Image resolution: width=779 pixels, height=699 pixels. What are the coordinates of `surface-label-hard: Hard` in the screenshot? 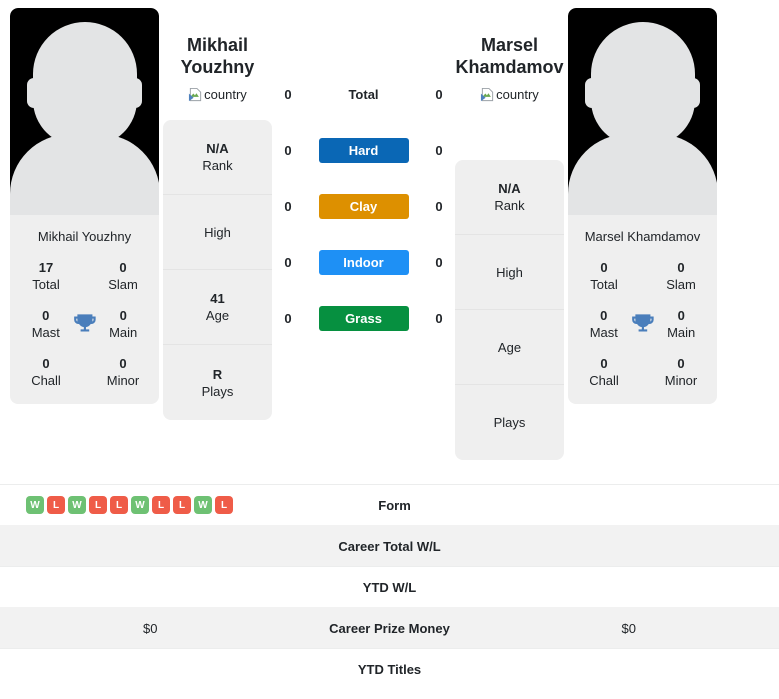 It's located at (363, 150).